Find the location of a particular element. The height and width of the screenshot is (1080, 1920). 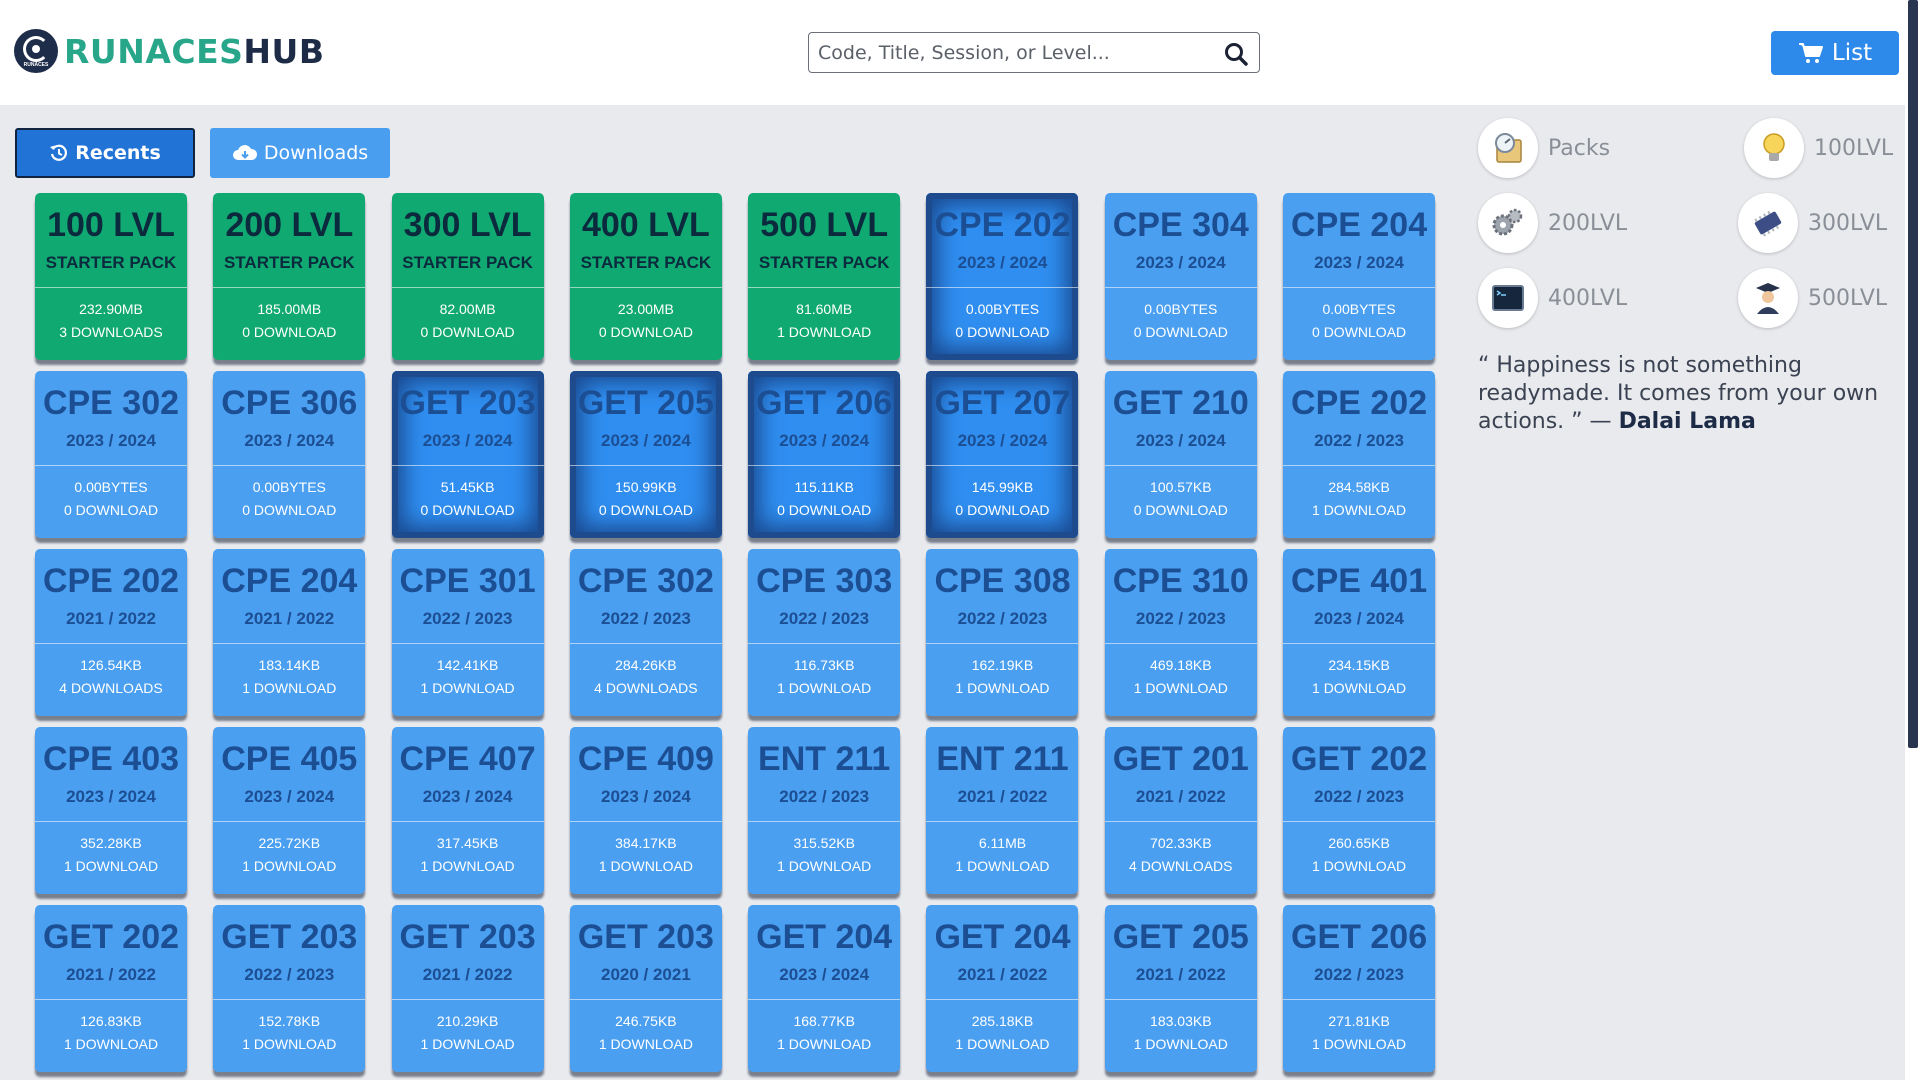

course-card: CPE 409 2023 / 2024 384.17KB 1 DOWNLOAD is located at coordinates (645, 810).